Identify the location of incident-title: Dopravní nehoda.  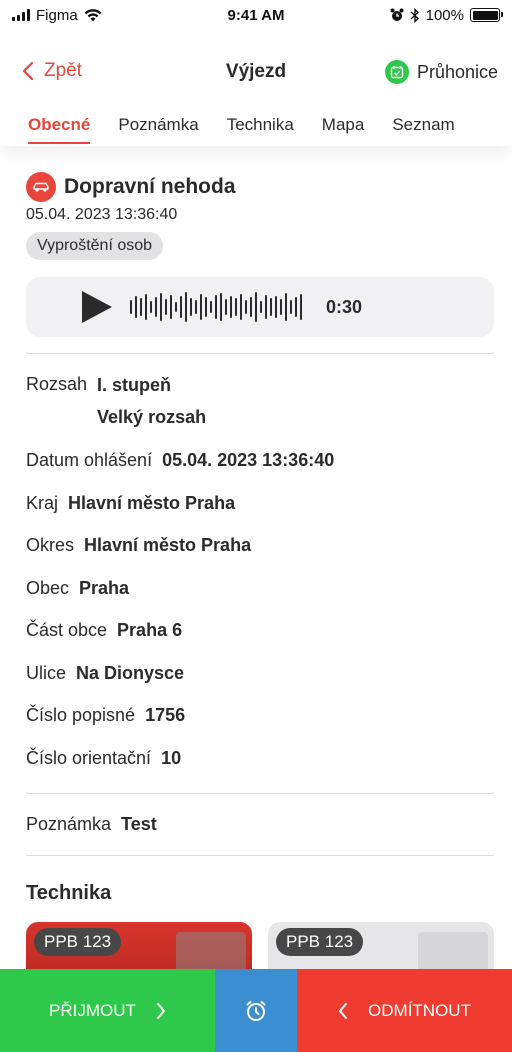
(150, 186).